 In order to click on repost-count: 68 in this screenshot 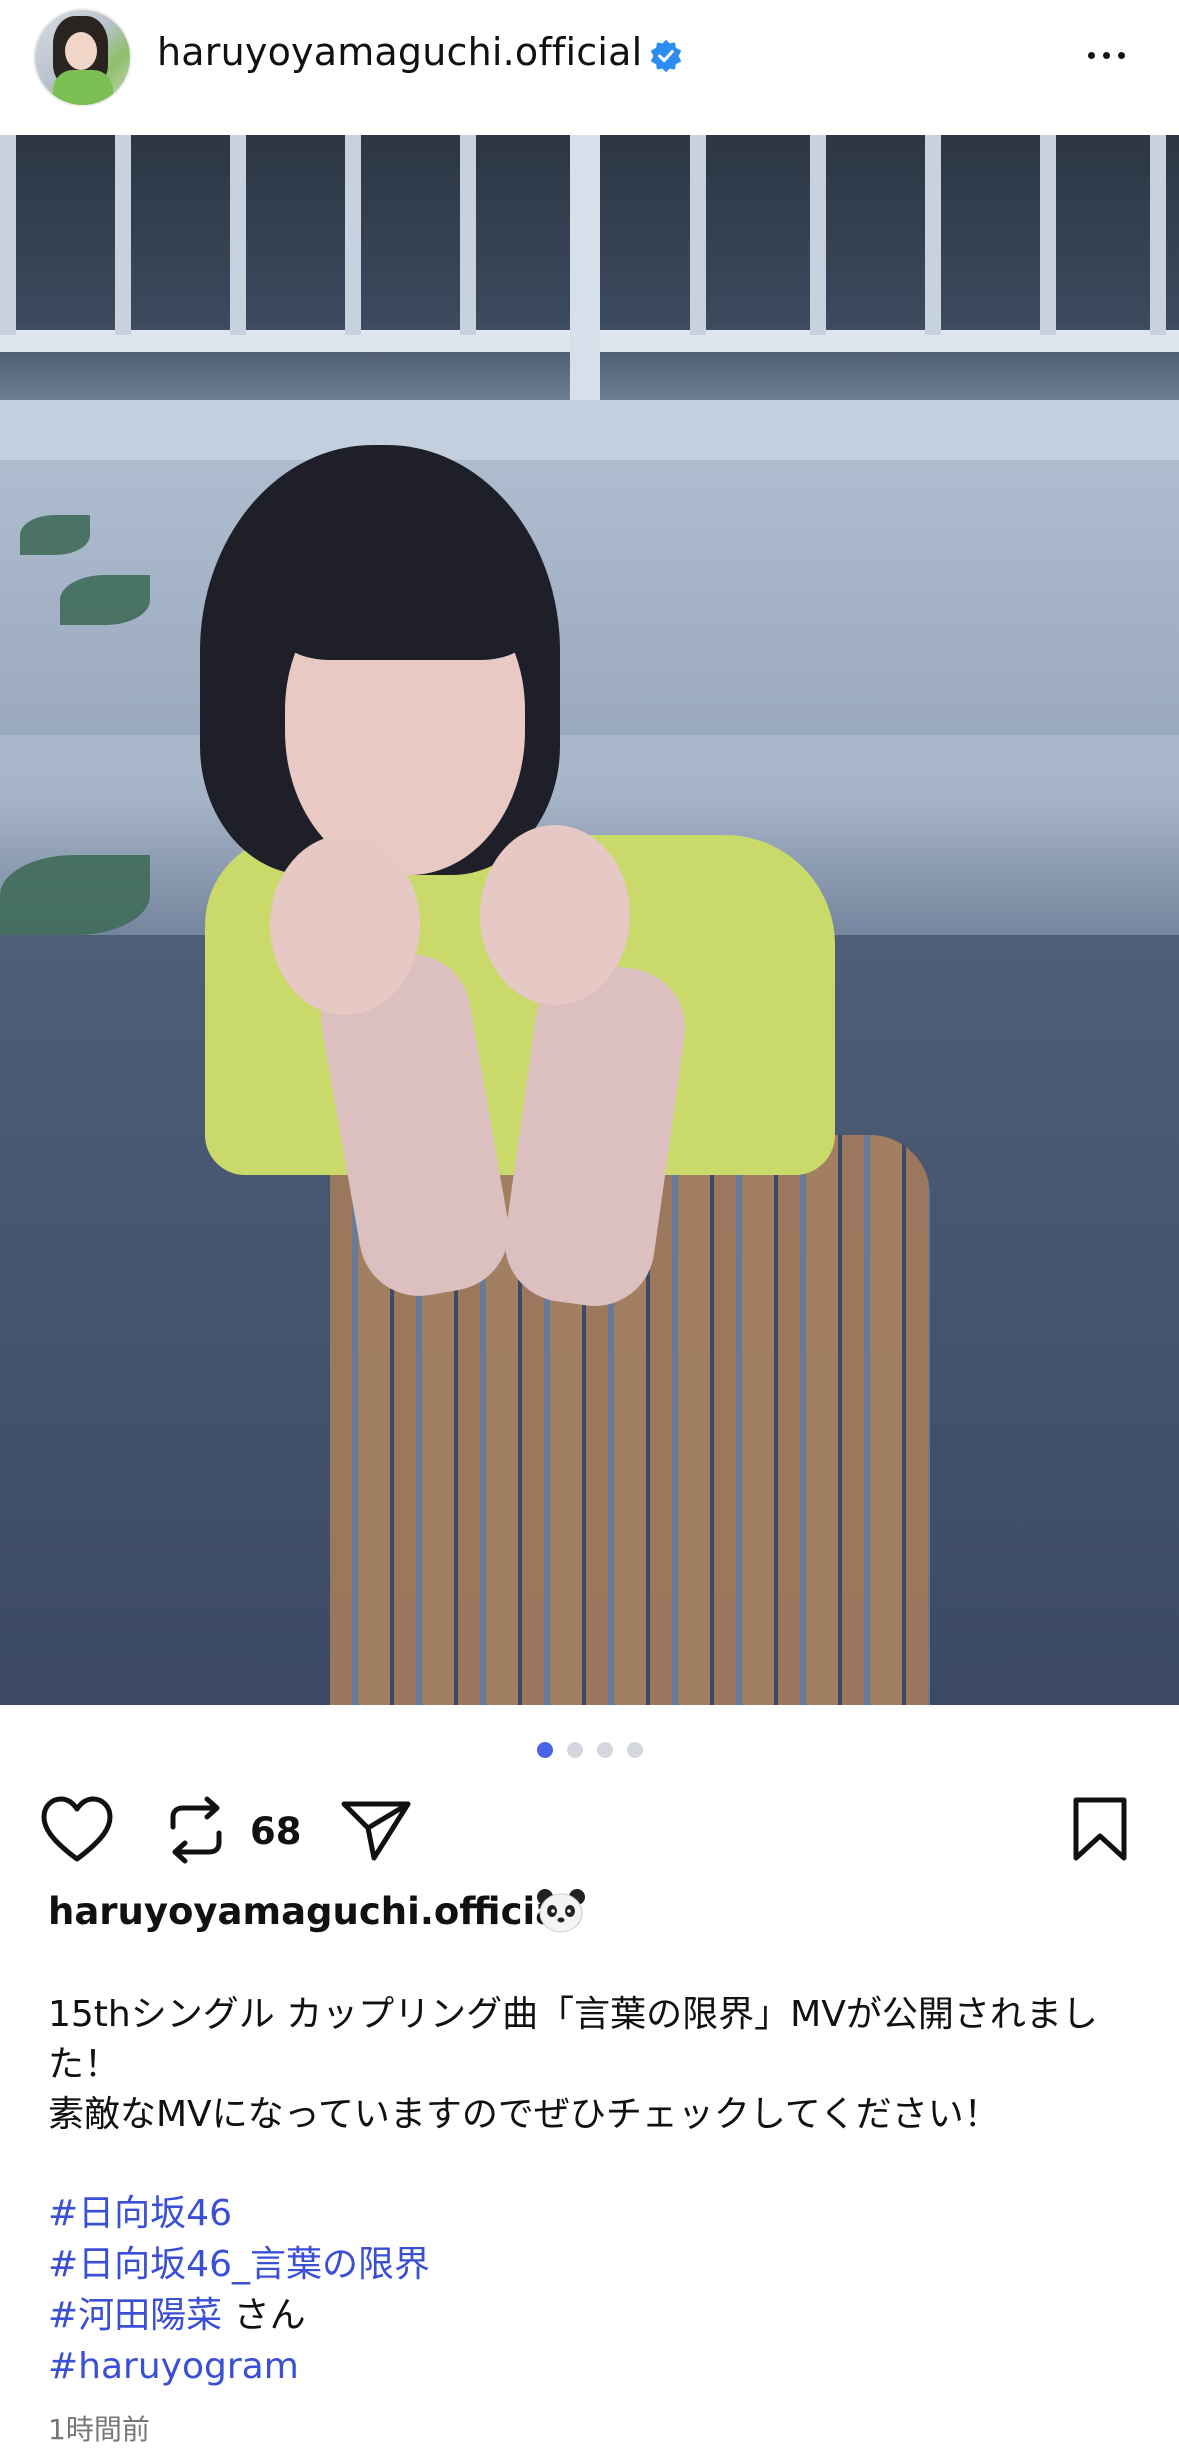, I will do `click(276, 1831)`.